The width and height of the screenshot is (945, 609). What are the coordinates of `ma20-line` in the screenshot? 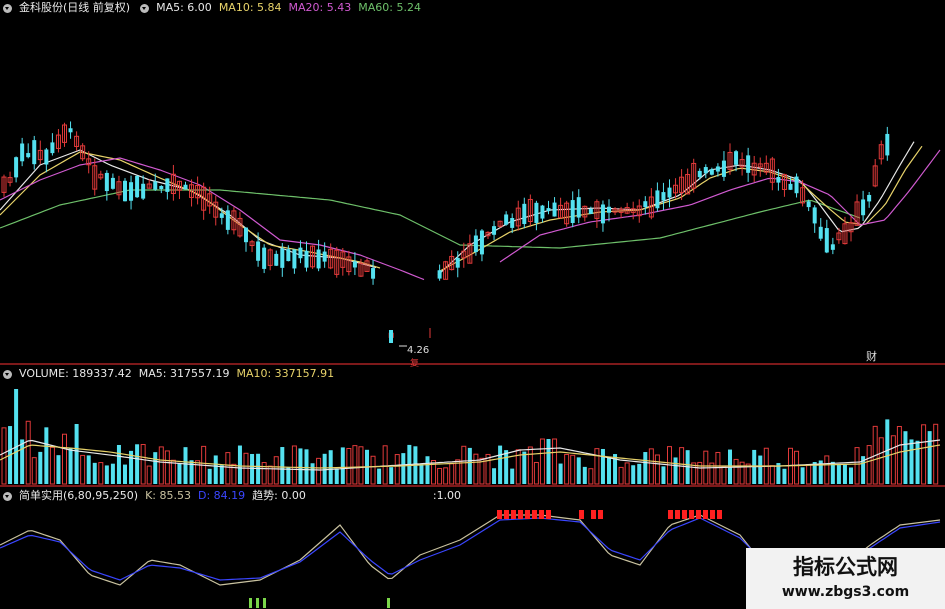 It's located at (212, 219).